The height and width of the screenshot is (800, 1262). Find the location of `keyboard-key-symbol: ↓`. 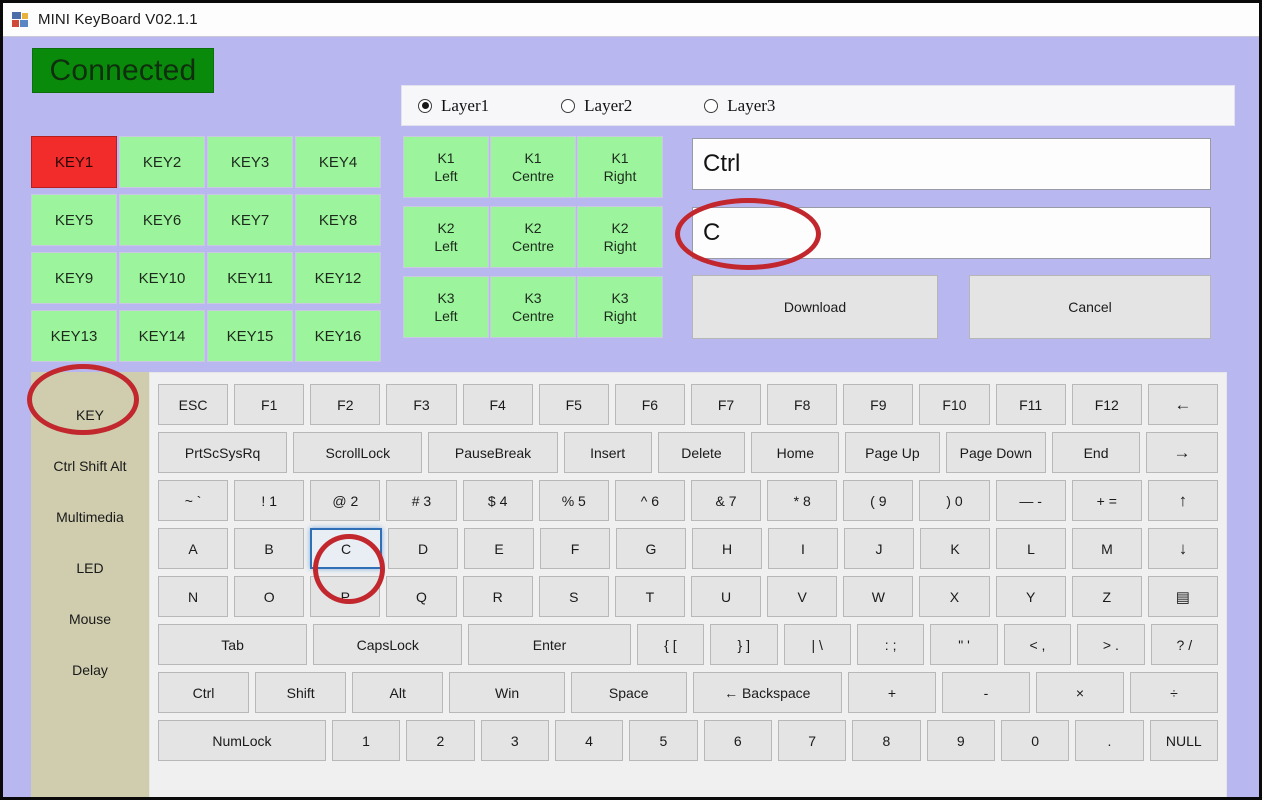

keyboard-key-symbol: ↓ is located at coordinates (1183, 548).